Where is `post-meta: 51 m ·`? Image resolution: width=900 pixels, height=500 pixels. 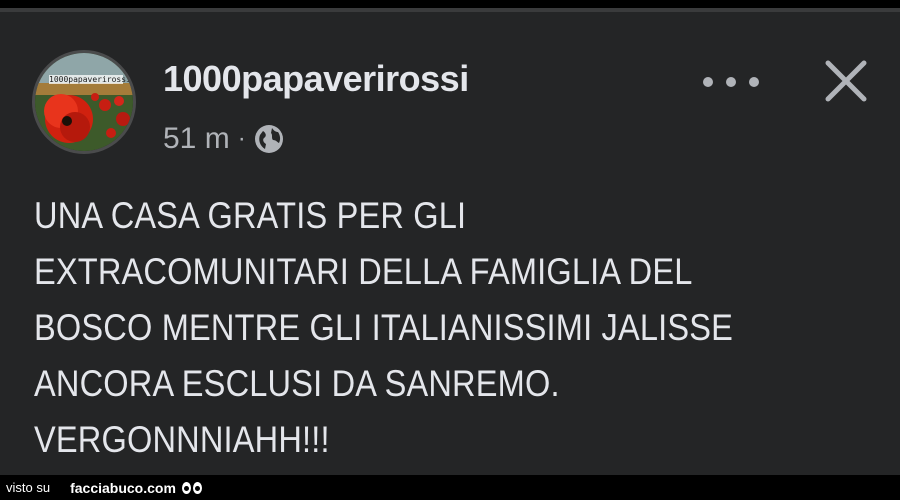
post-meta: 51 m · is located at coordinates (223, 139).